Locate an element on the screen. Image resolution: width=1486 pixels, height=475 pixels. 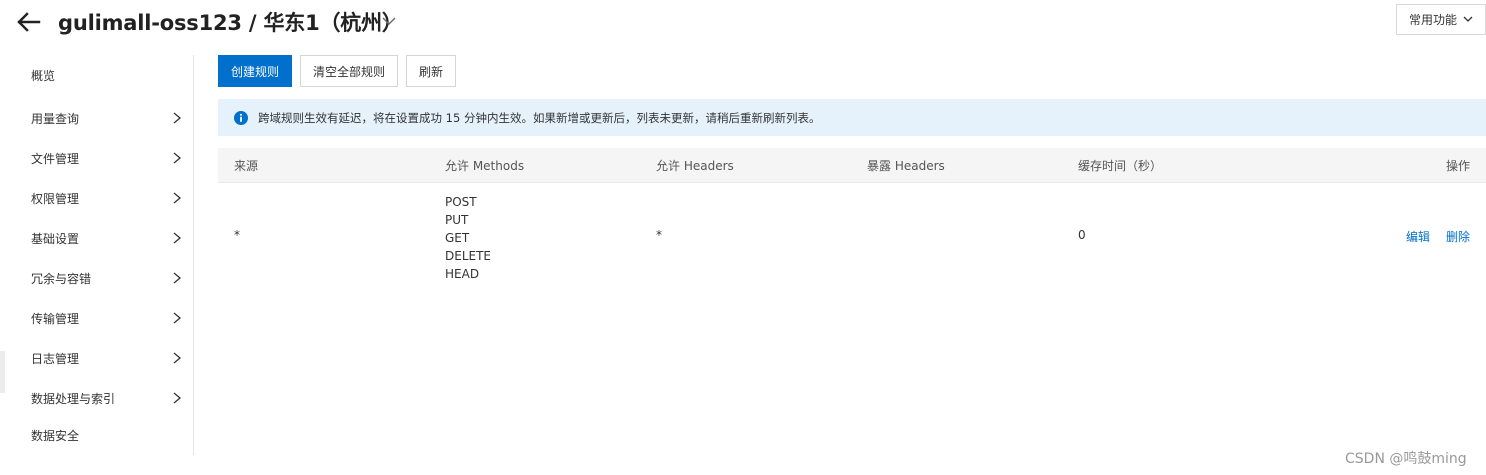
sidebar-item-label: 基础设置 is located at coordinates (55, 238).